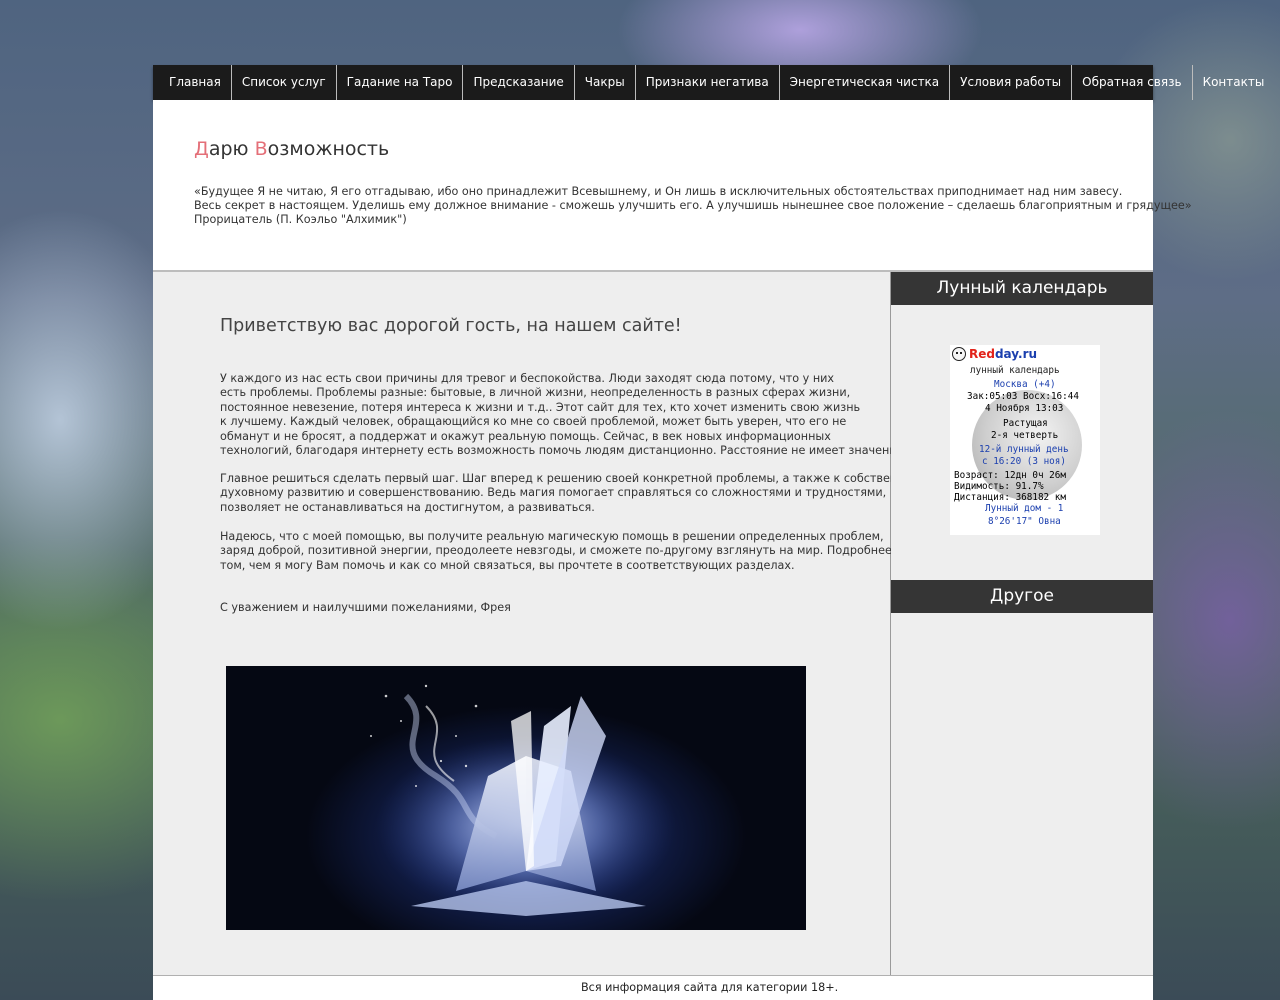  I want to click on title-initial-2: В, so click(261, 149).